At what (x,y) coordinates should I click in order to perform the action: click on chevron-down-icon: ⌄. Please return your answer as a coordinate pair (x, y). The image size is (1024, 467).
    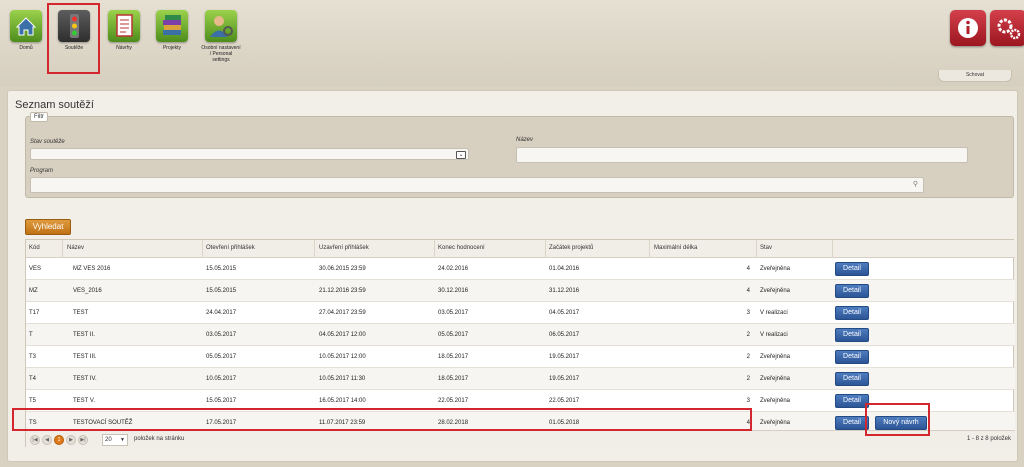
    Looking at the image, I should click on (461, 155).